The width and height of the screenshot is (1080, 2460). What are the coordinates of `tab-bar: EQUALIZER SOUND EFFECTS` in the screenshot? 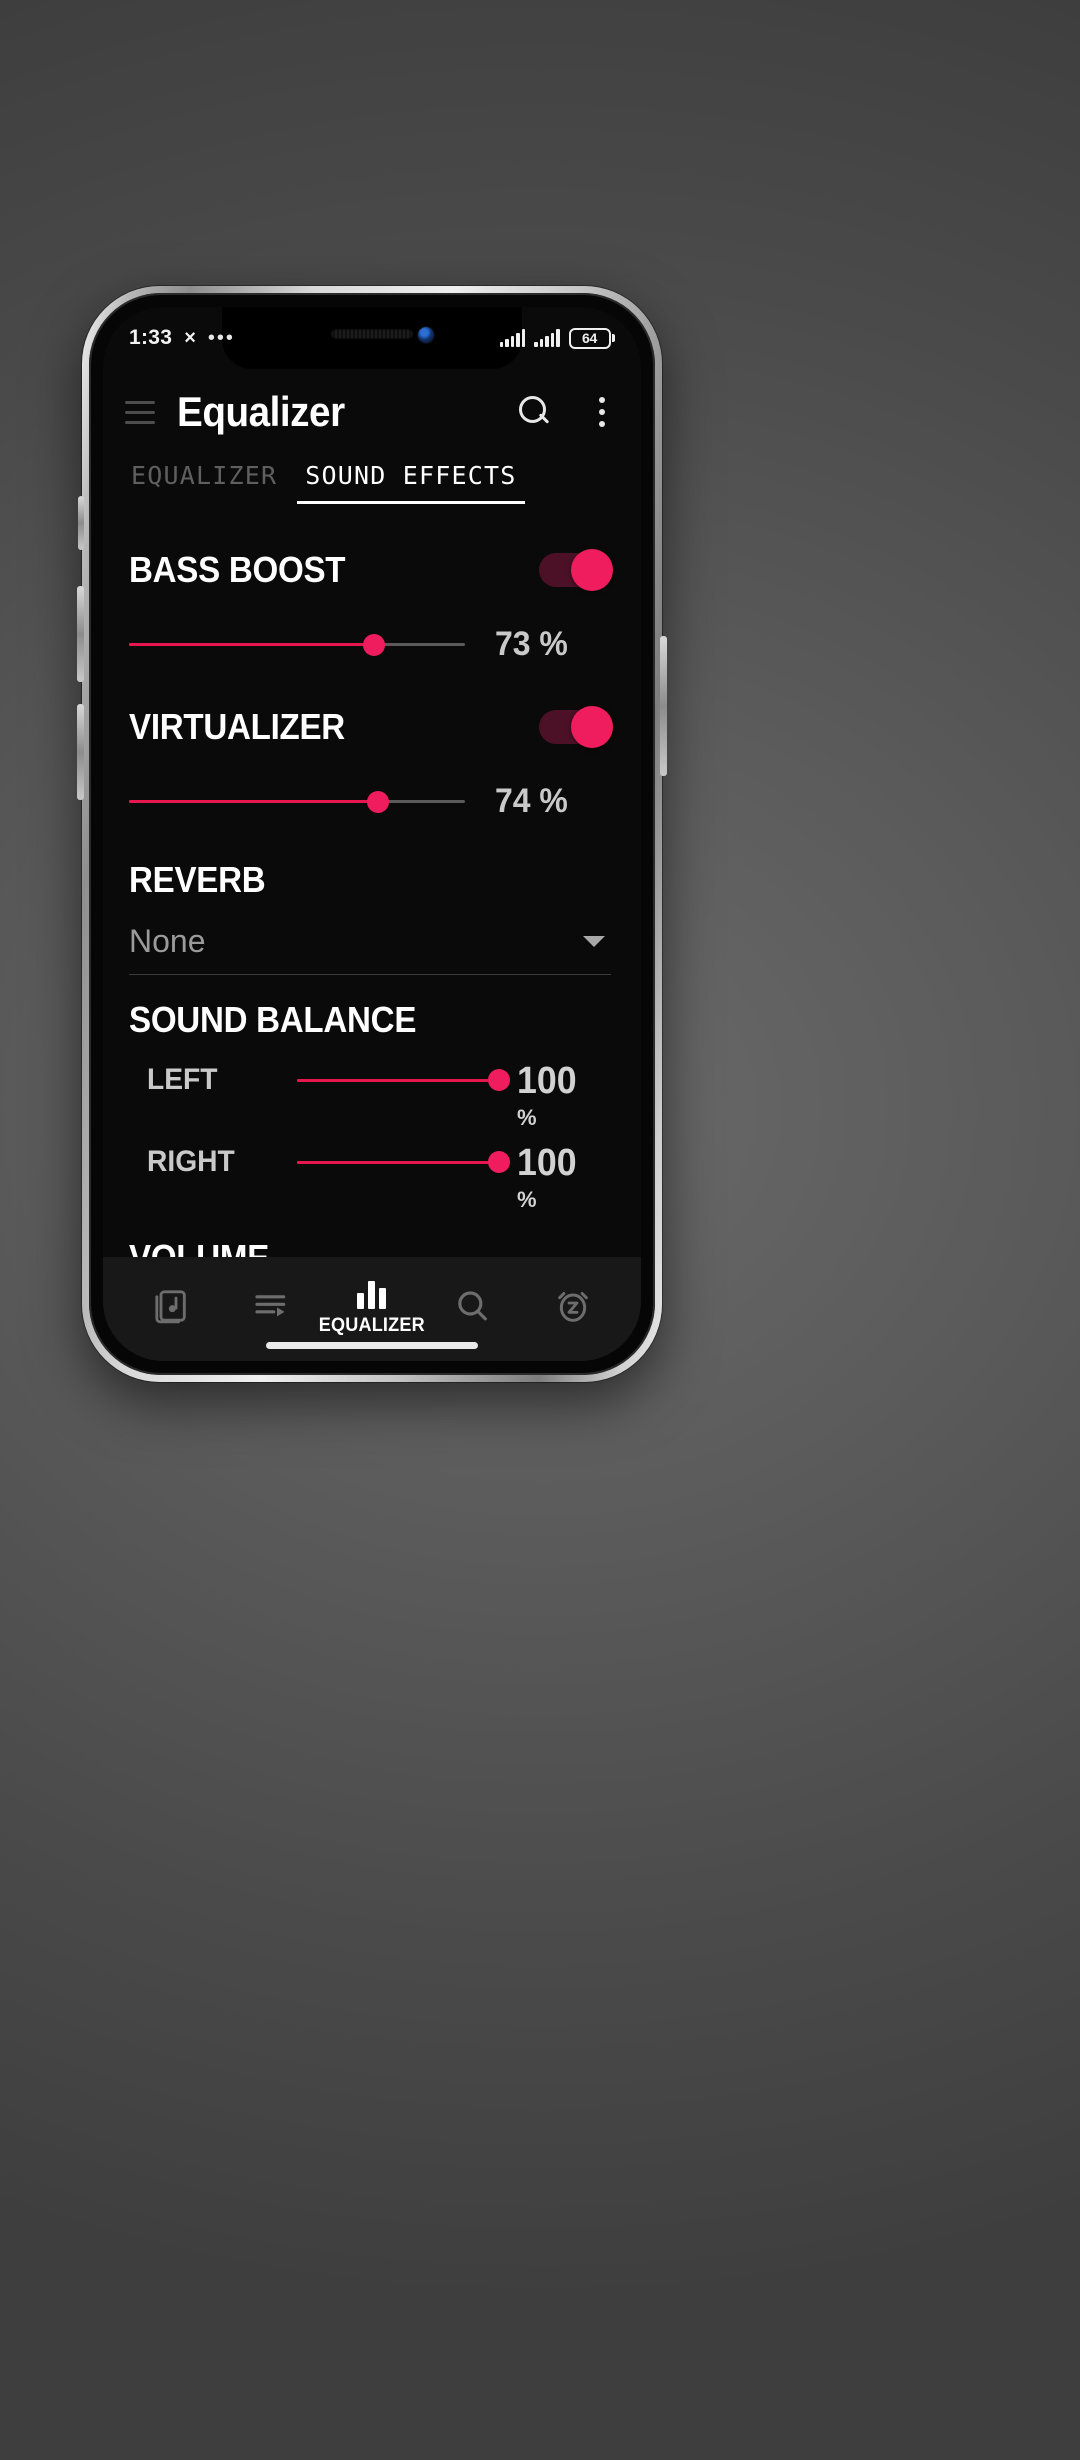 It's located at (372, 491).